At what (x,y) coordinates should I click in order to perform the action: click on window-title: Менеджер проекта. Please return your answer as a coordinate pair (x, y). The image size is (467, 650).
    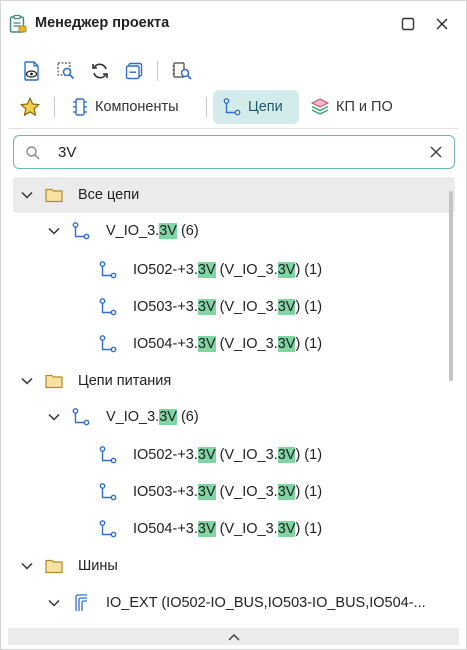
    Looking at the image, I should click on (102, 23).